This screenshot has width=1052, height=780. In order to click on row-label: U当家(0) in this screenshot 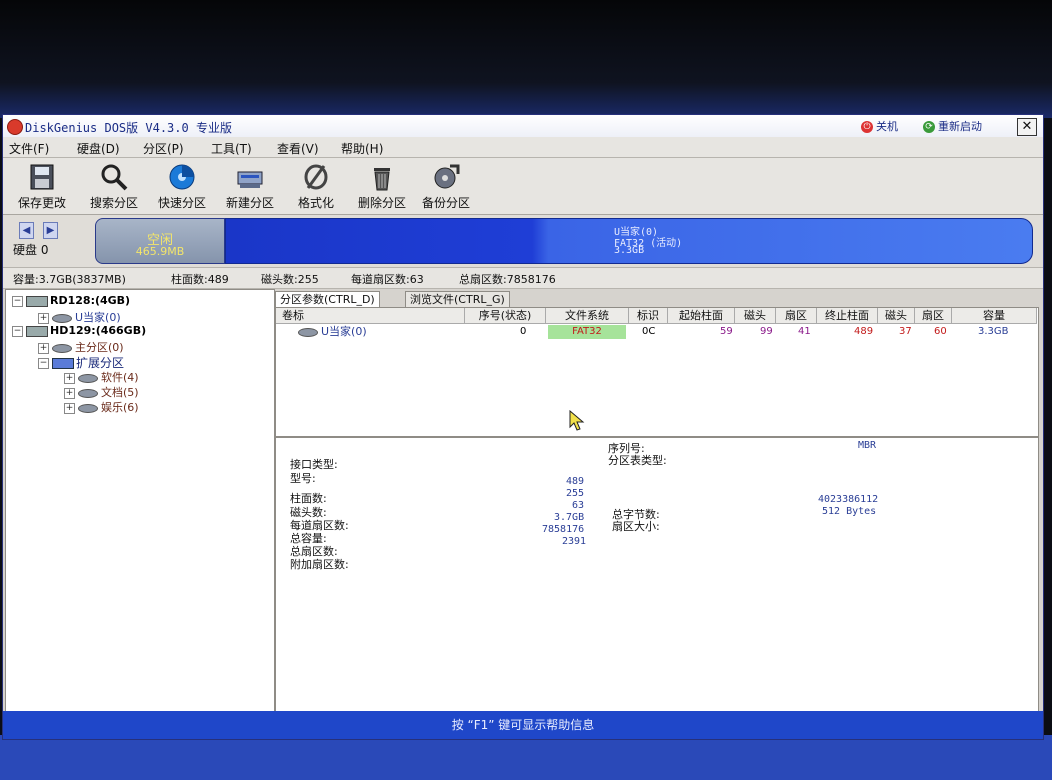, I will do `click(332, 332)`.